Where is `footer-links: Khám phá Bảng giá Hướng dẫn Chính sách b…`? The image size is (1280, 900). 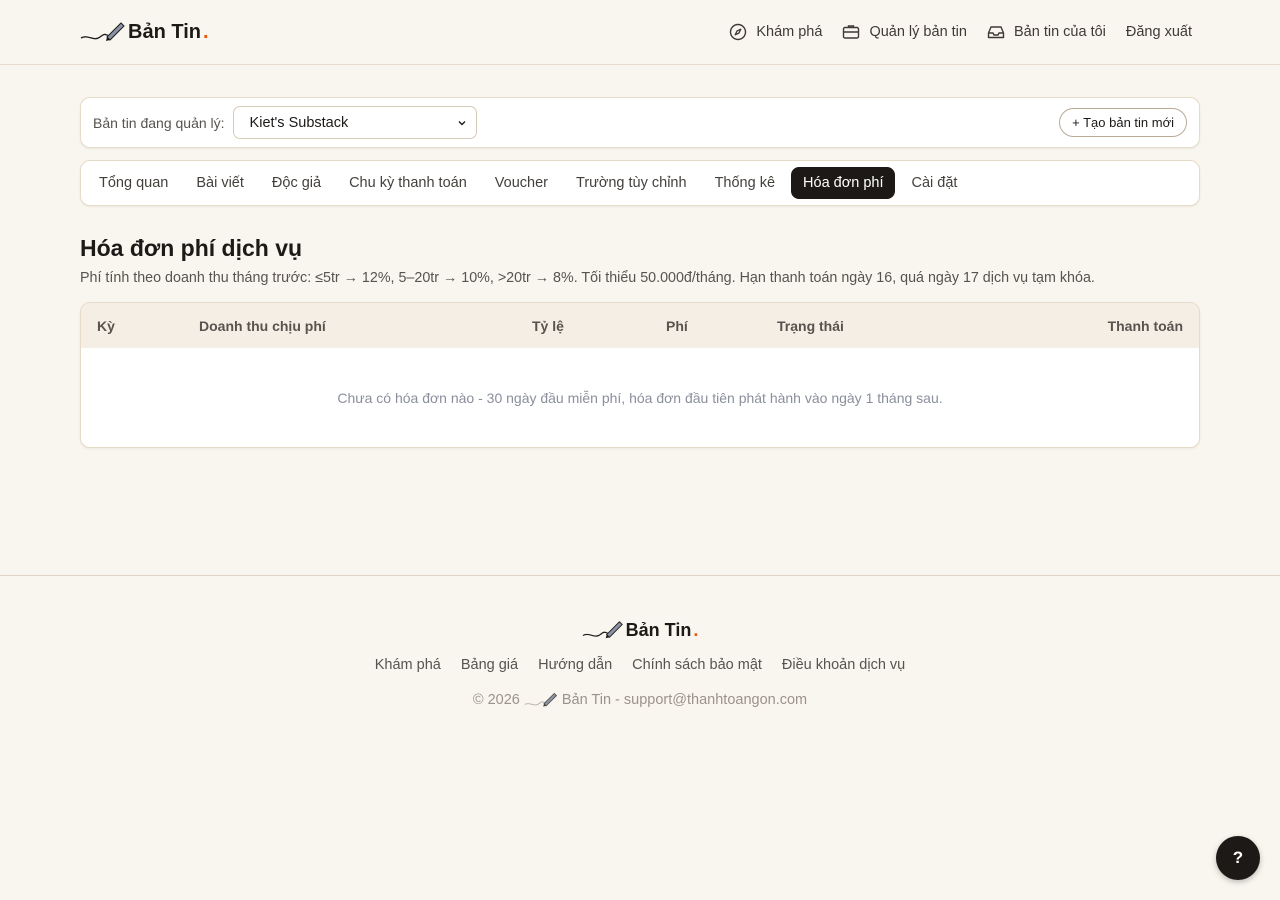 footer-links: Khám phá Bảng giá Hướng dẫn Chính sách b… is located at coordinates (640, 665).